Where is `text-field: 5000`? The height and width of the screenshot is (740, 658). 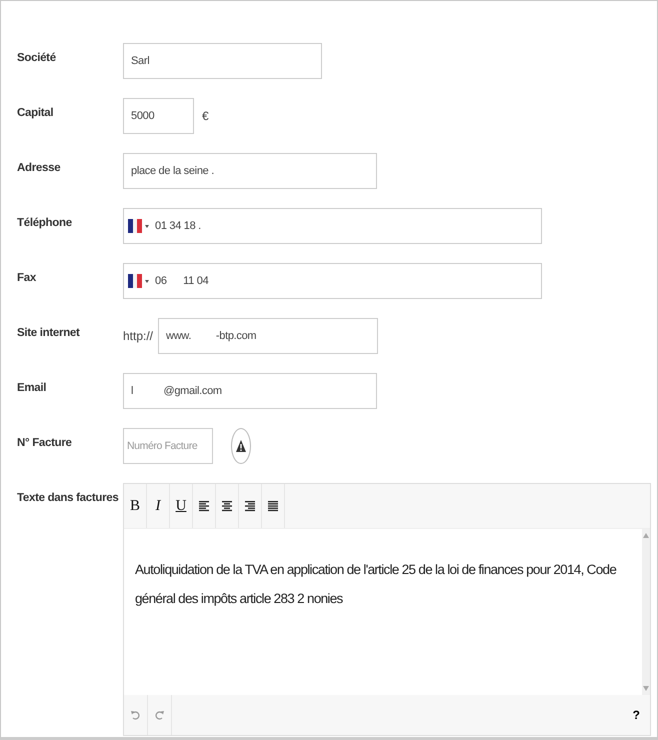
text-field: 5000 is located at coordinates (158, 116).